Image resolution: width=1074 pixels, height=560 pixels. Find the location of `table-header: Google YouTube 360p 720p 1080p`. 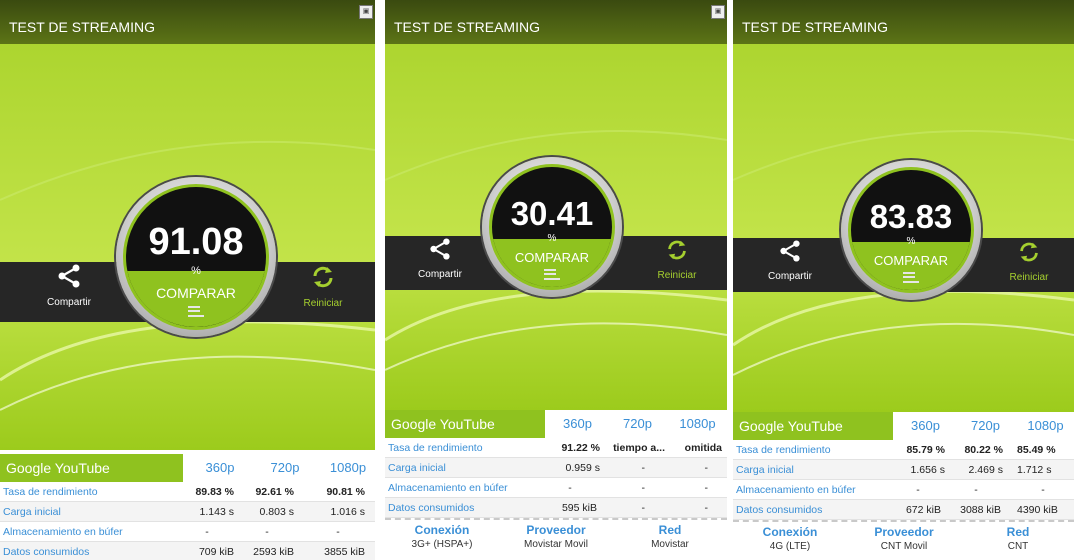

table-header: Google YouTube 360p 720p 1080p is located at coordinates (903, 426).